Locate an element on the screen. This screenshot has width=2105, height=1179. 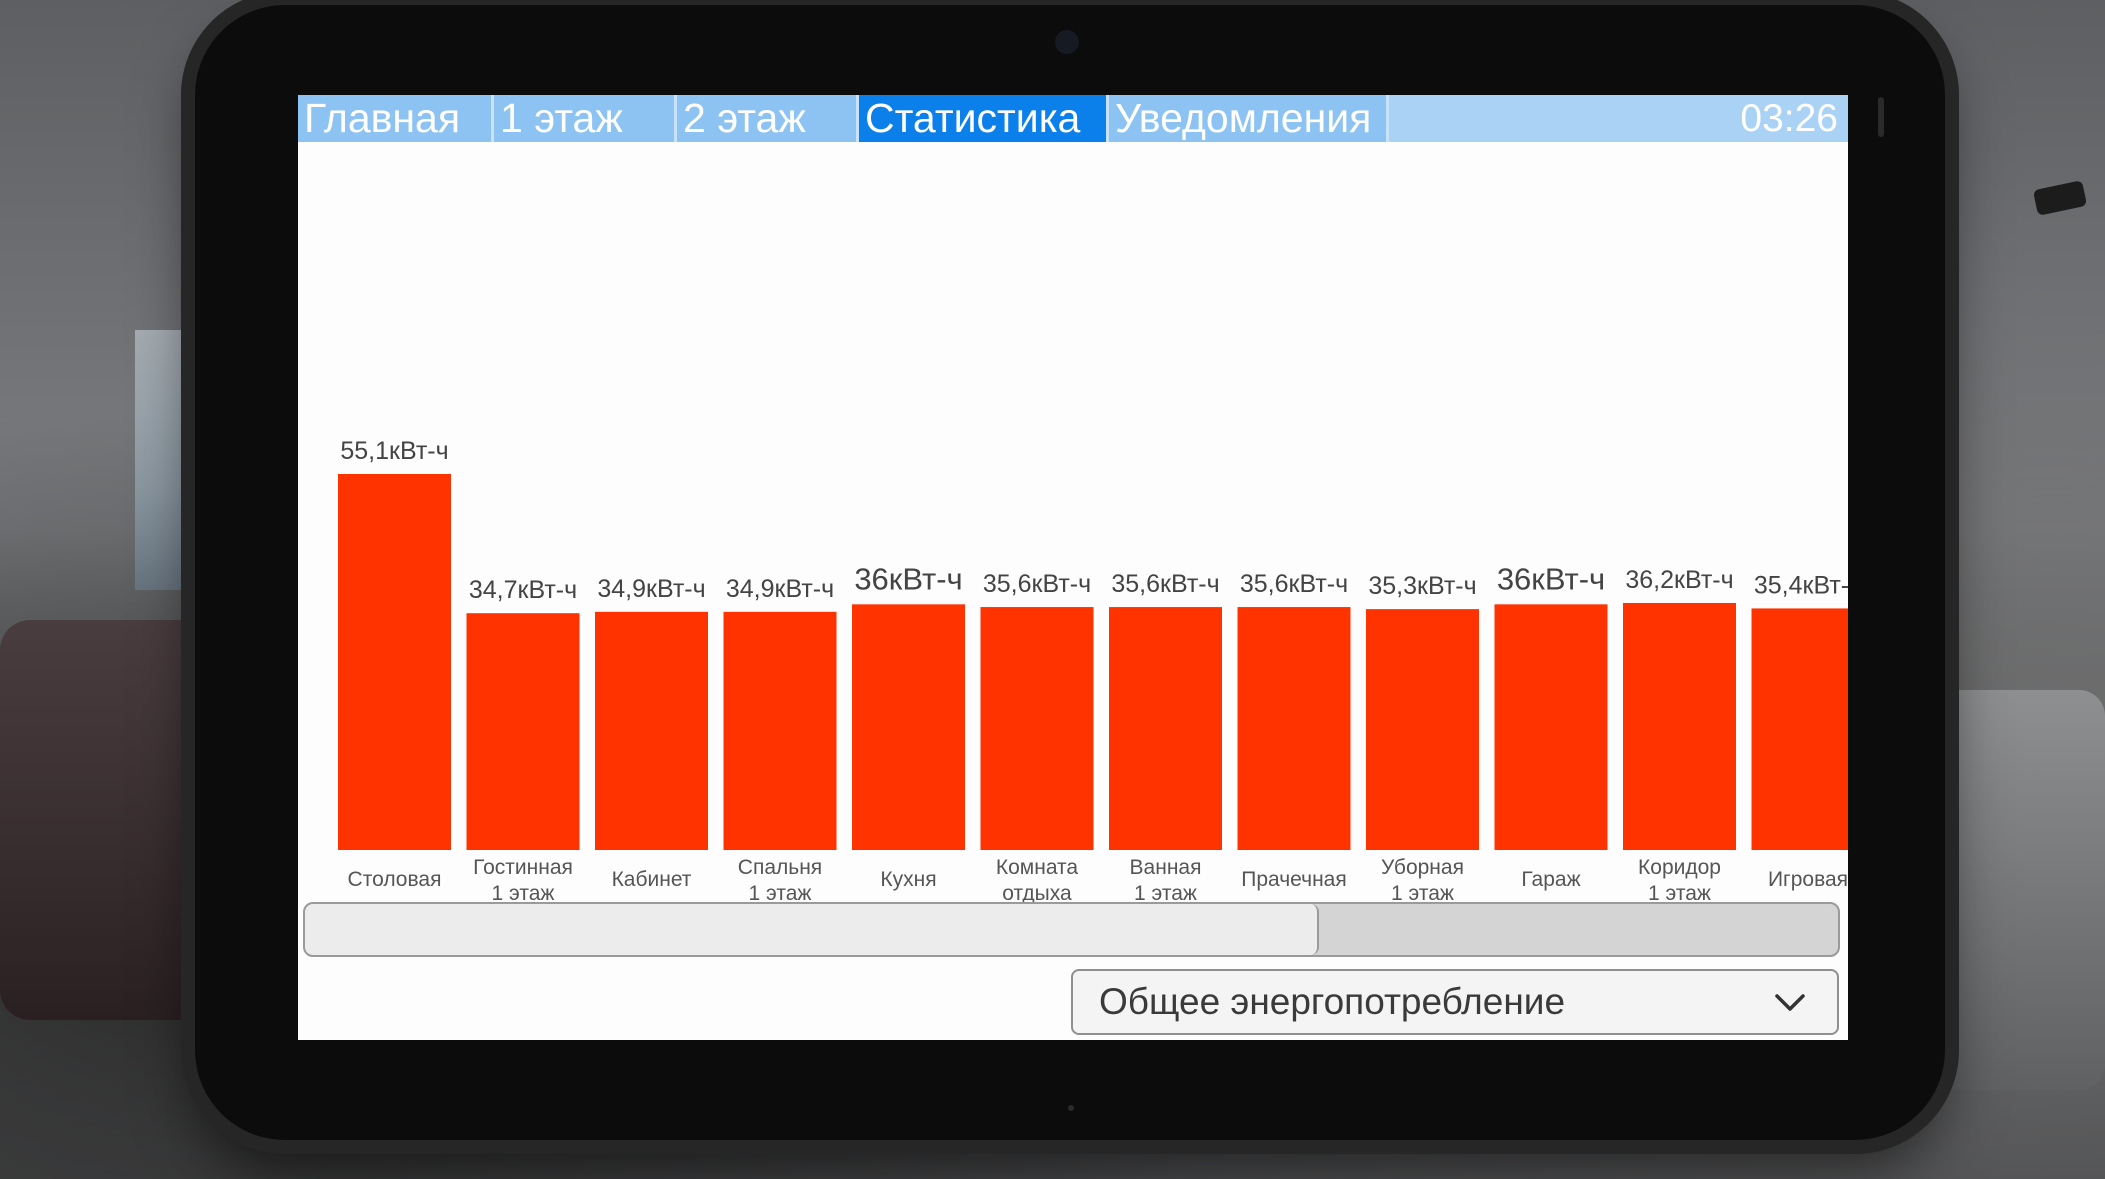
bar-category-label: Комната is located at coordinates (1037, 867).